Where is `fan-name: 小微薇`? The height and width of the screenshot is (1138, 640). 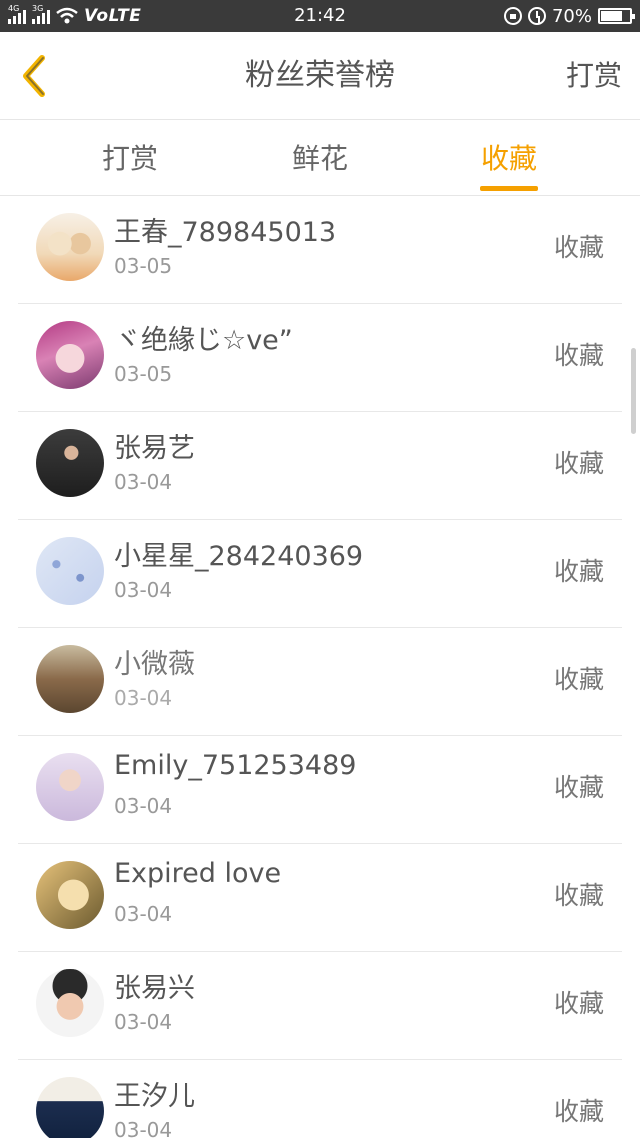 fan-name: 小微薇 is located at coordinates (154, 664).